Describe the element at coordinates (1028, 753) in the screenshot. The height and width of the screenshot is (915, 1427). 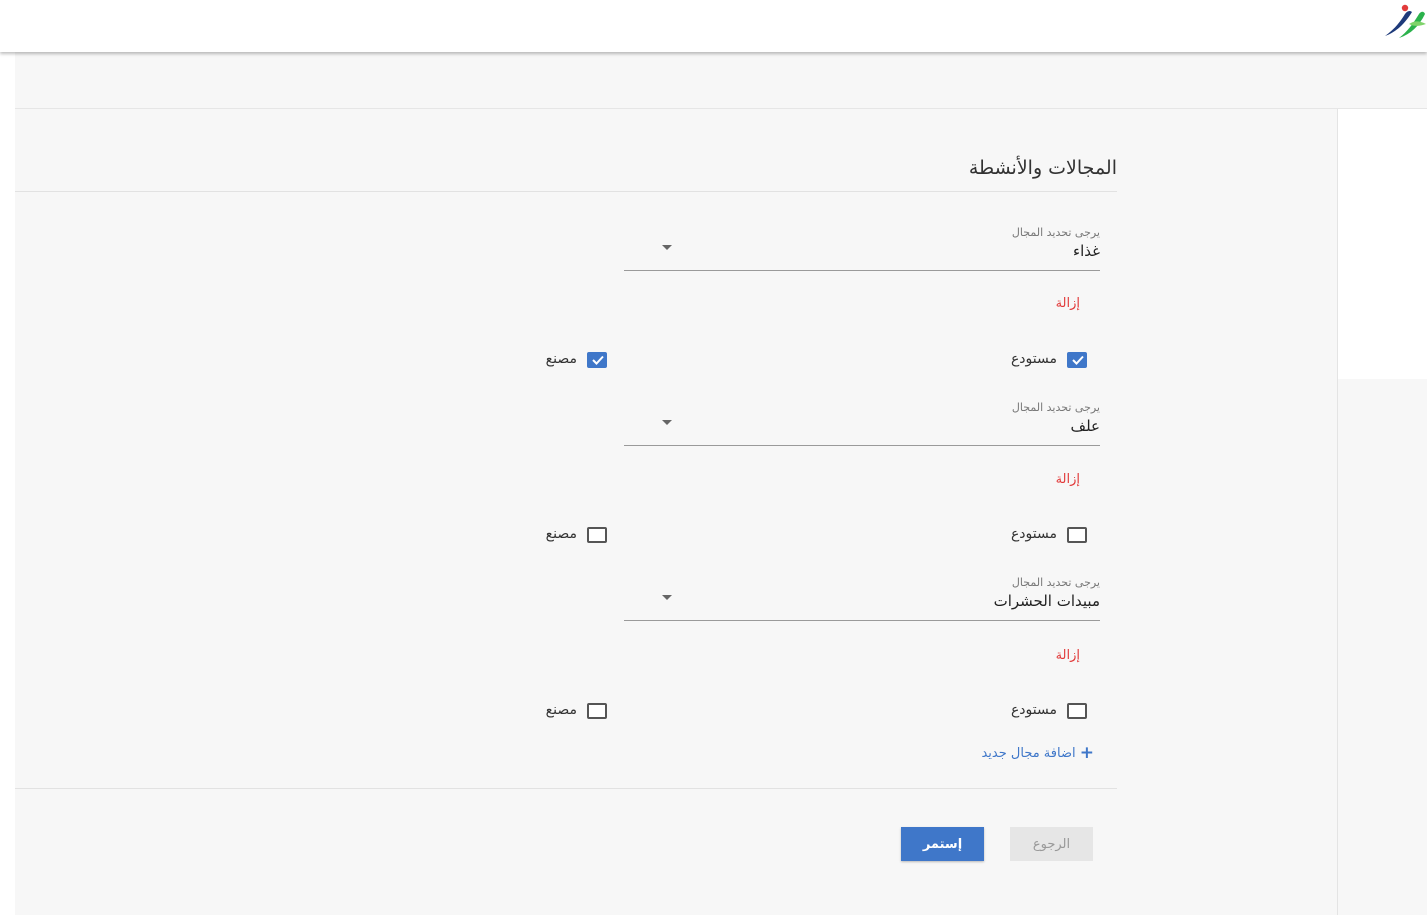
I see `add-new-domain-label: اضافة مجال جديد` at that location.